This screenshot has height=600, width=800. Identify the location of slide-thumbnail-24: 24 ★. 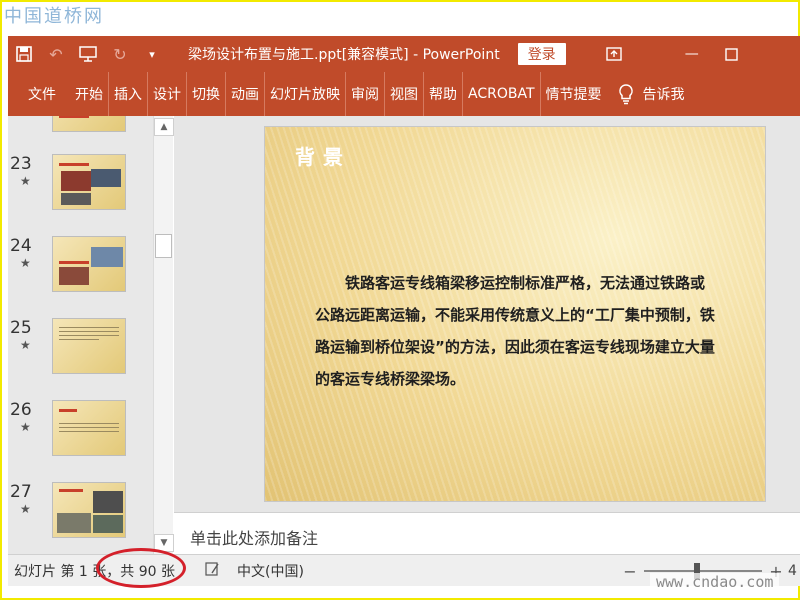
(80, 268).